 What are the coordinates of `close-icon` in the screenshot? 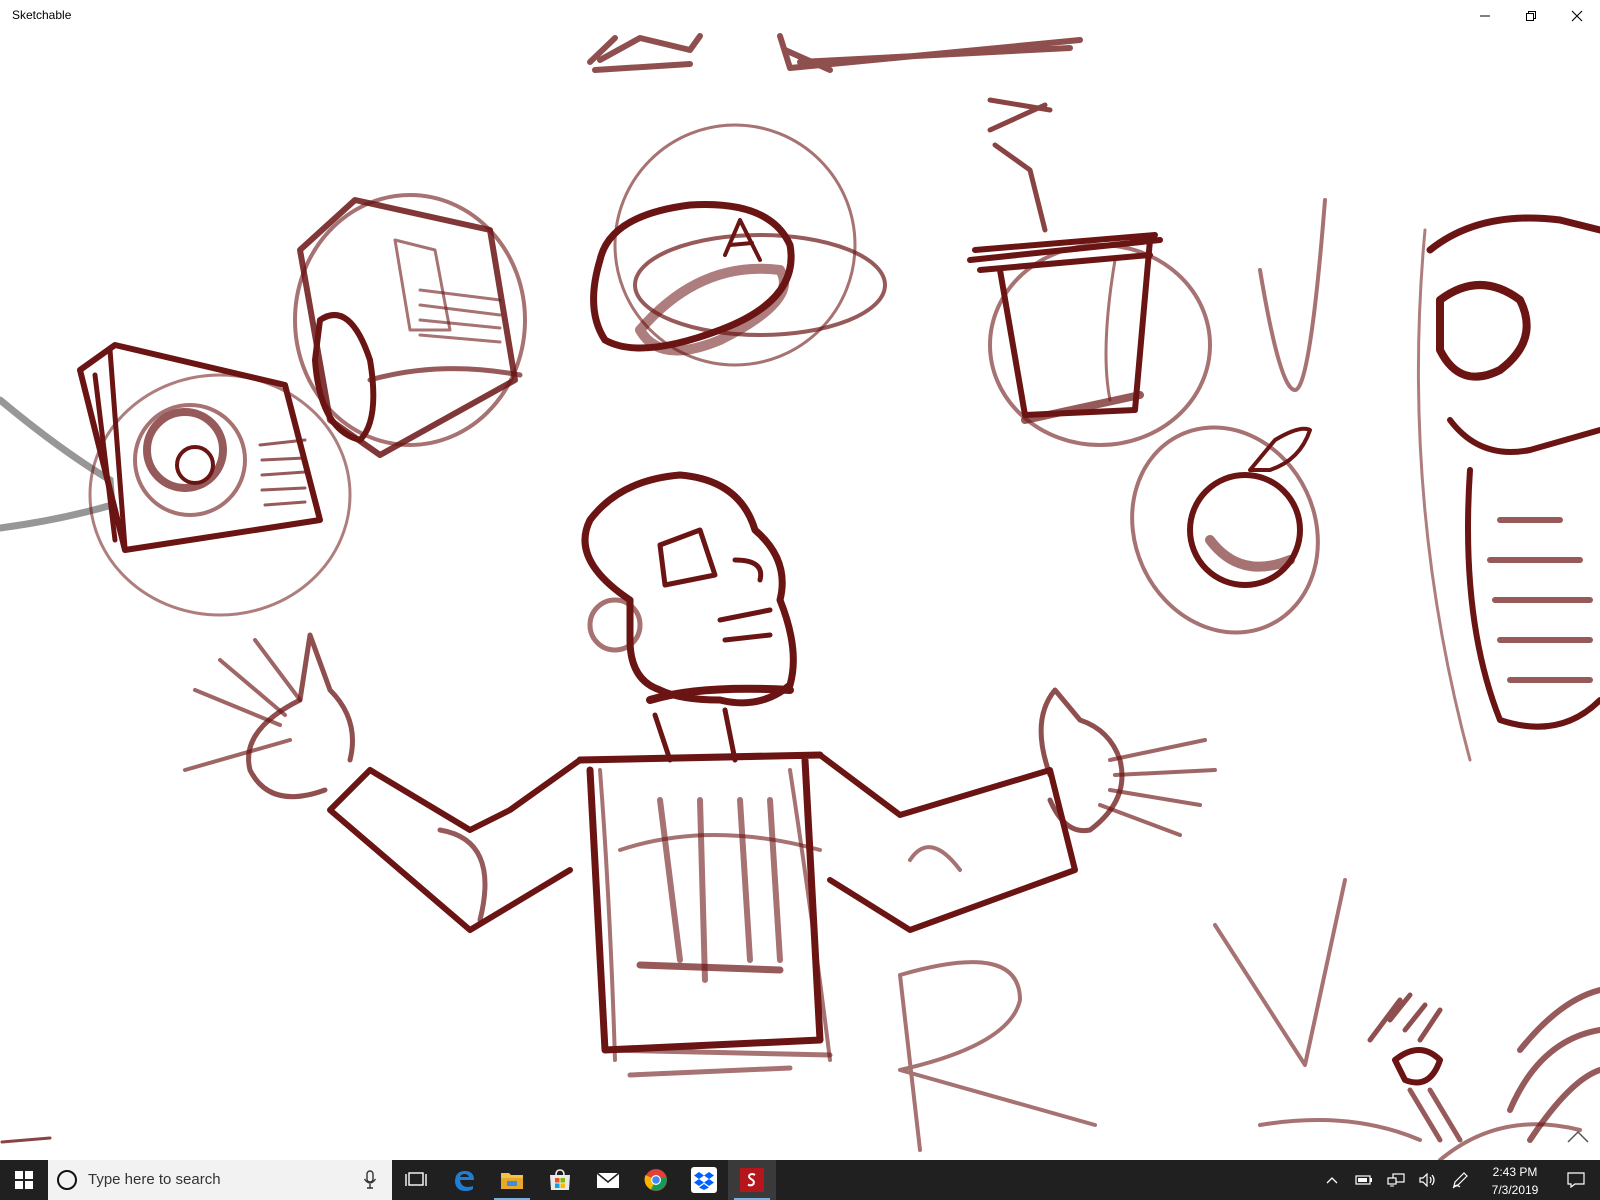 It's located at (1577, 16).